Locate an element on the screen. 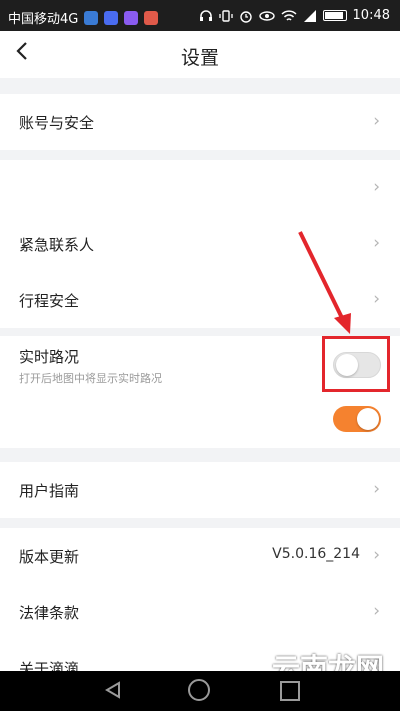 The image size is (400, 711). settings-group-account: 账号与安全 › is located at coordinates (200, 122).